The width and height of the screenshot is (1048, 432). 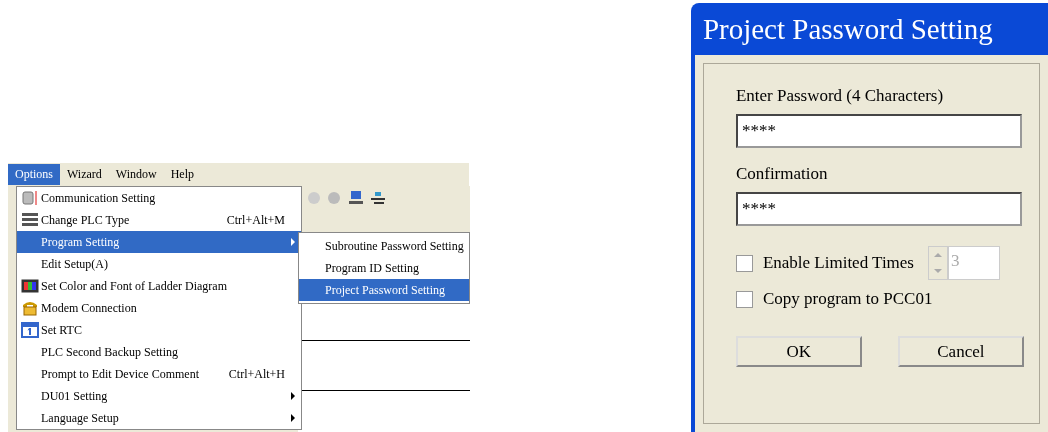 What do you see at coordinates (34, 174) in the screenshot?
I see `menu-bar-item: Options` at bounding box center [34, 174].